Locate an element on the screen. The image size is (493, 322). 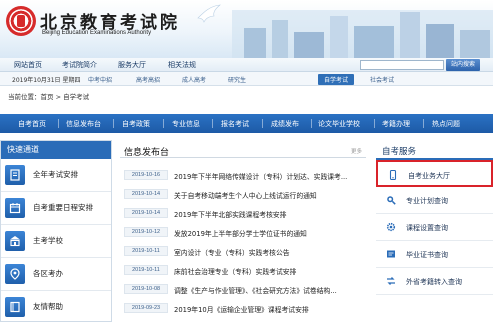
quick-item-label: 各区考办 is located at coordinates (48, 273).